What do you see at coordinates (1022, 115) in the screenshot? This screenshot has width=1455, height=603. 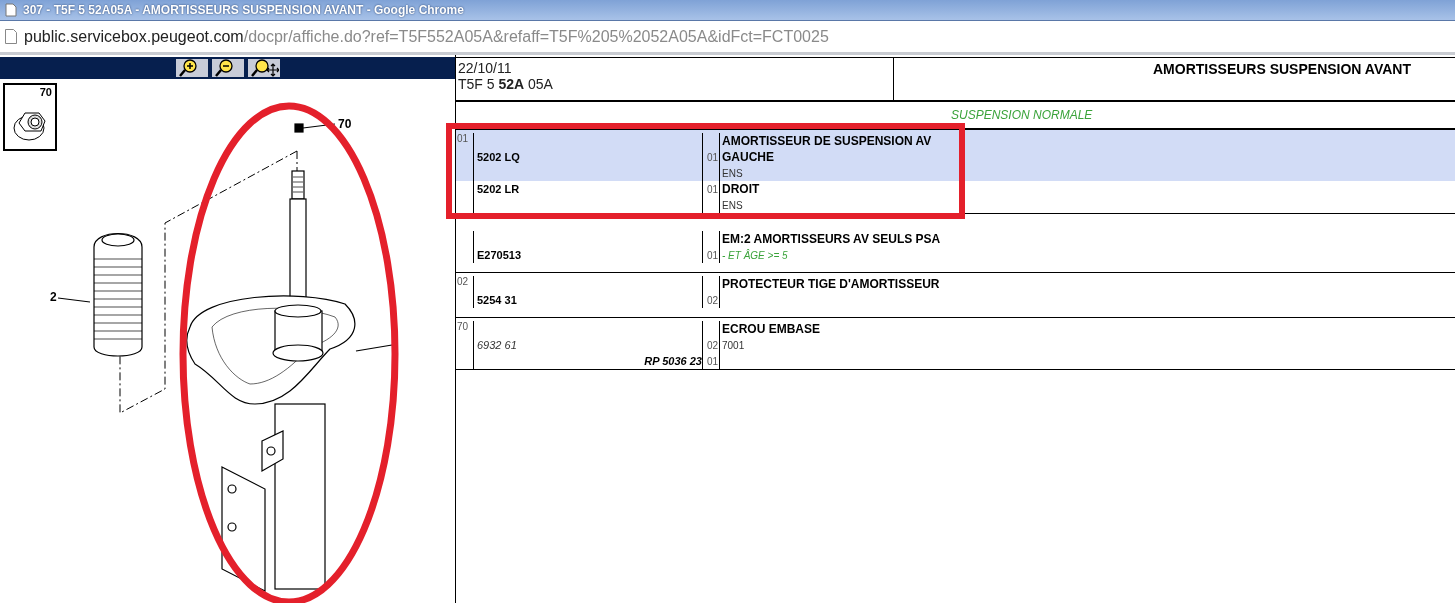 I see `section-label: SUSPENSION NORMALE` at bounding box center [1022, 115].